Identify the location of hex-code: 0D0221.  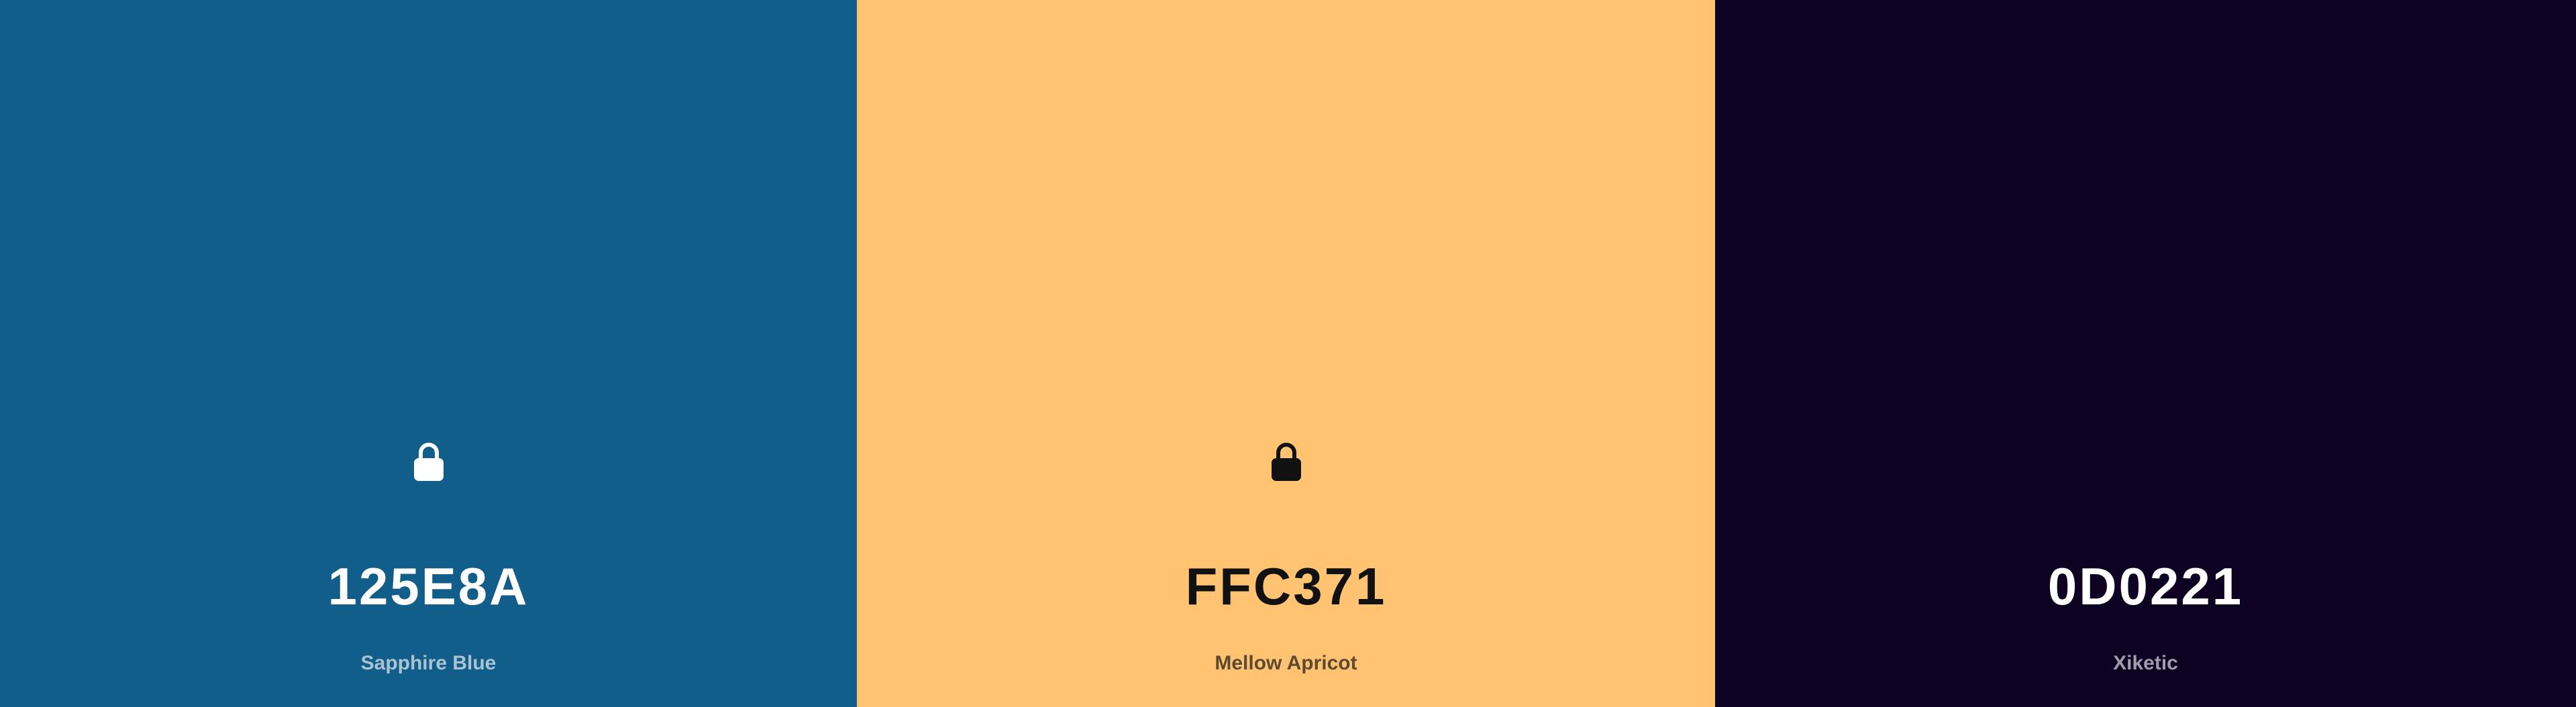
(2145, 586).